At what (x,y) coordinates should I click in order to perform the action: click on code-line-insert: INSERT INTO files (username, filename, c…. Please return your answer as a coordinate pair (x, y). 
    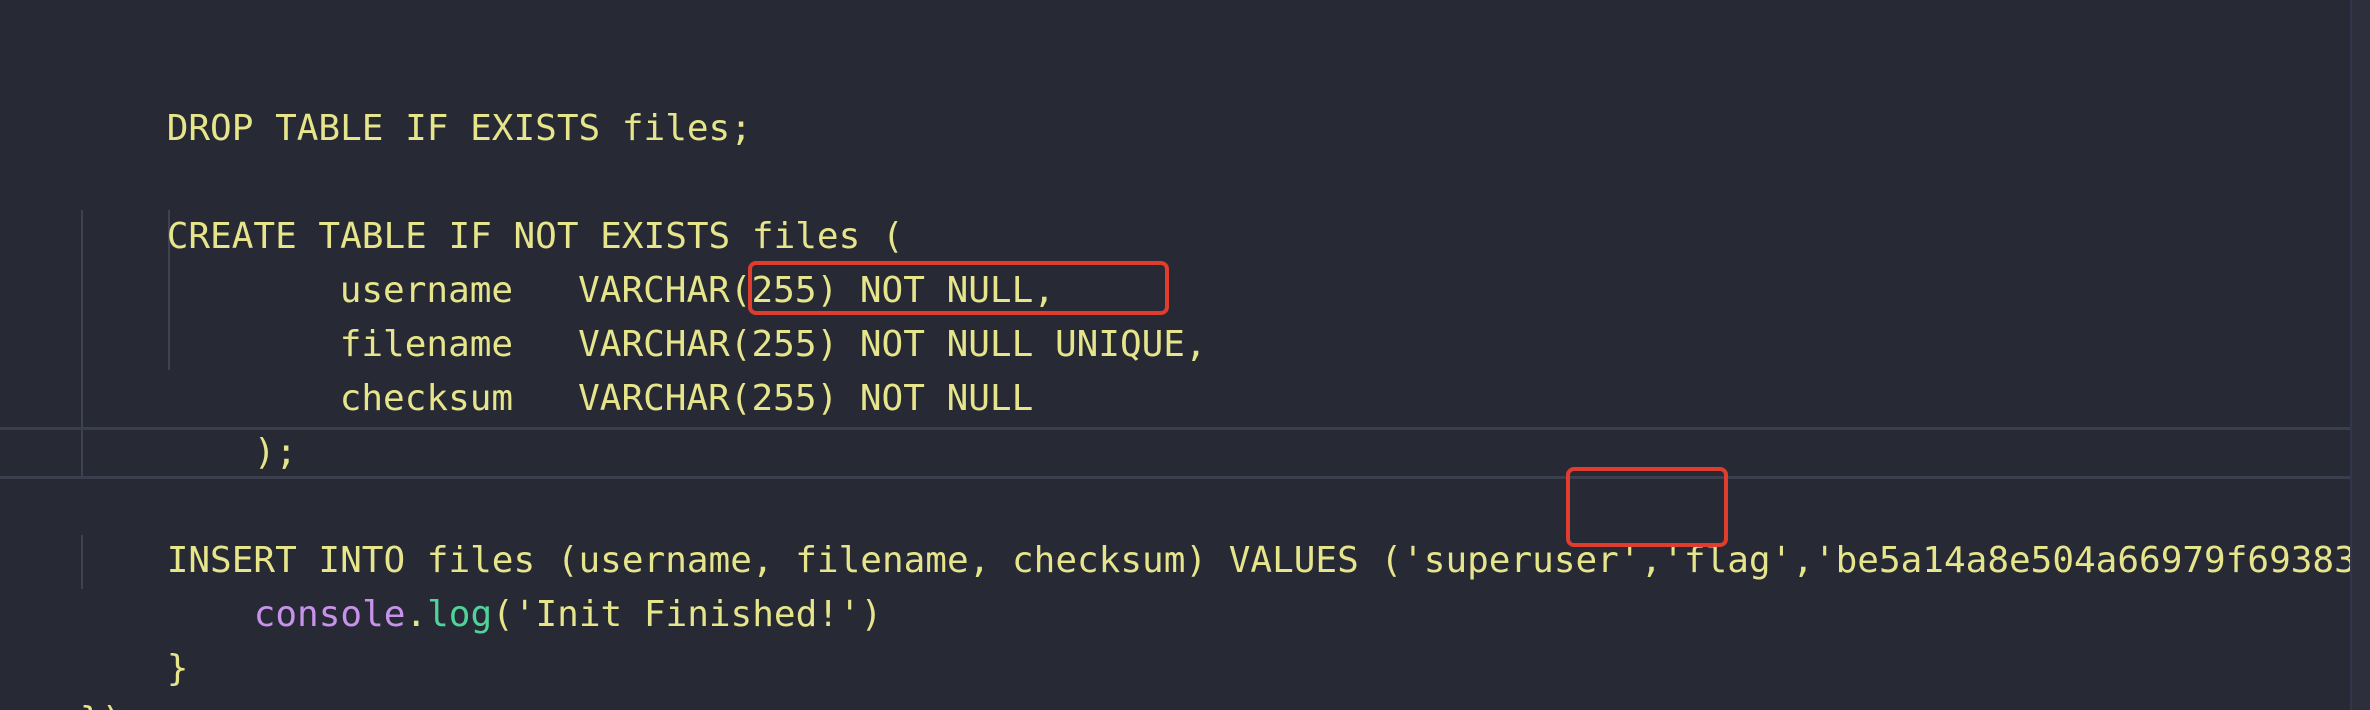
    Looking at the image, I should click on (1225, 530).